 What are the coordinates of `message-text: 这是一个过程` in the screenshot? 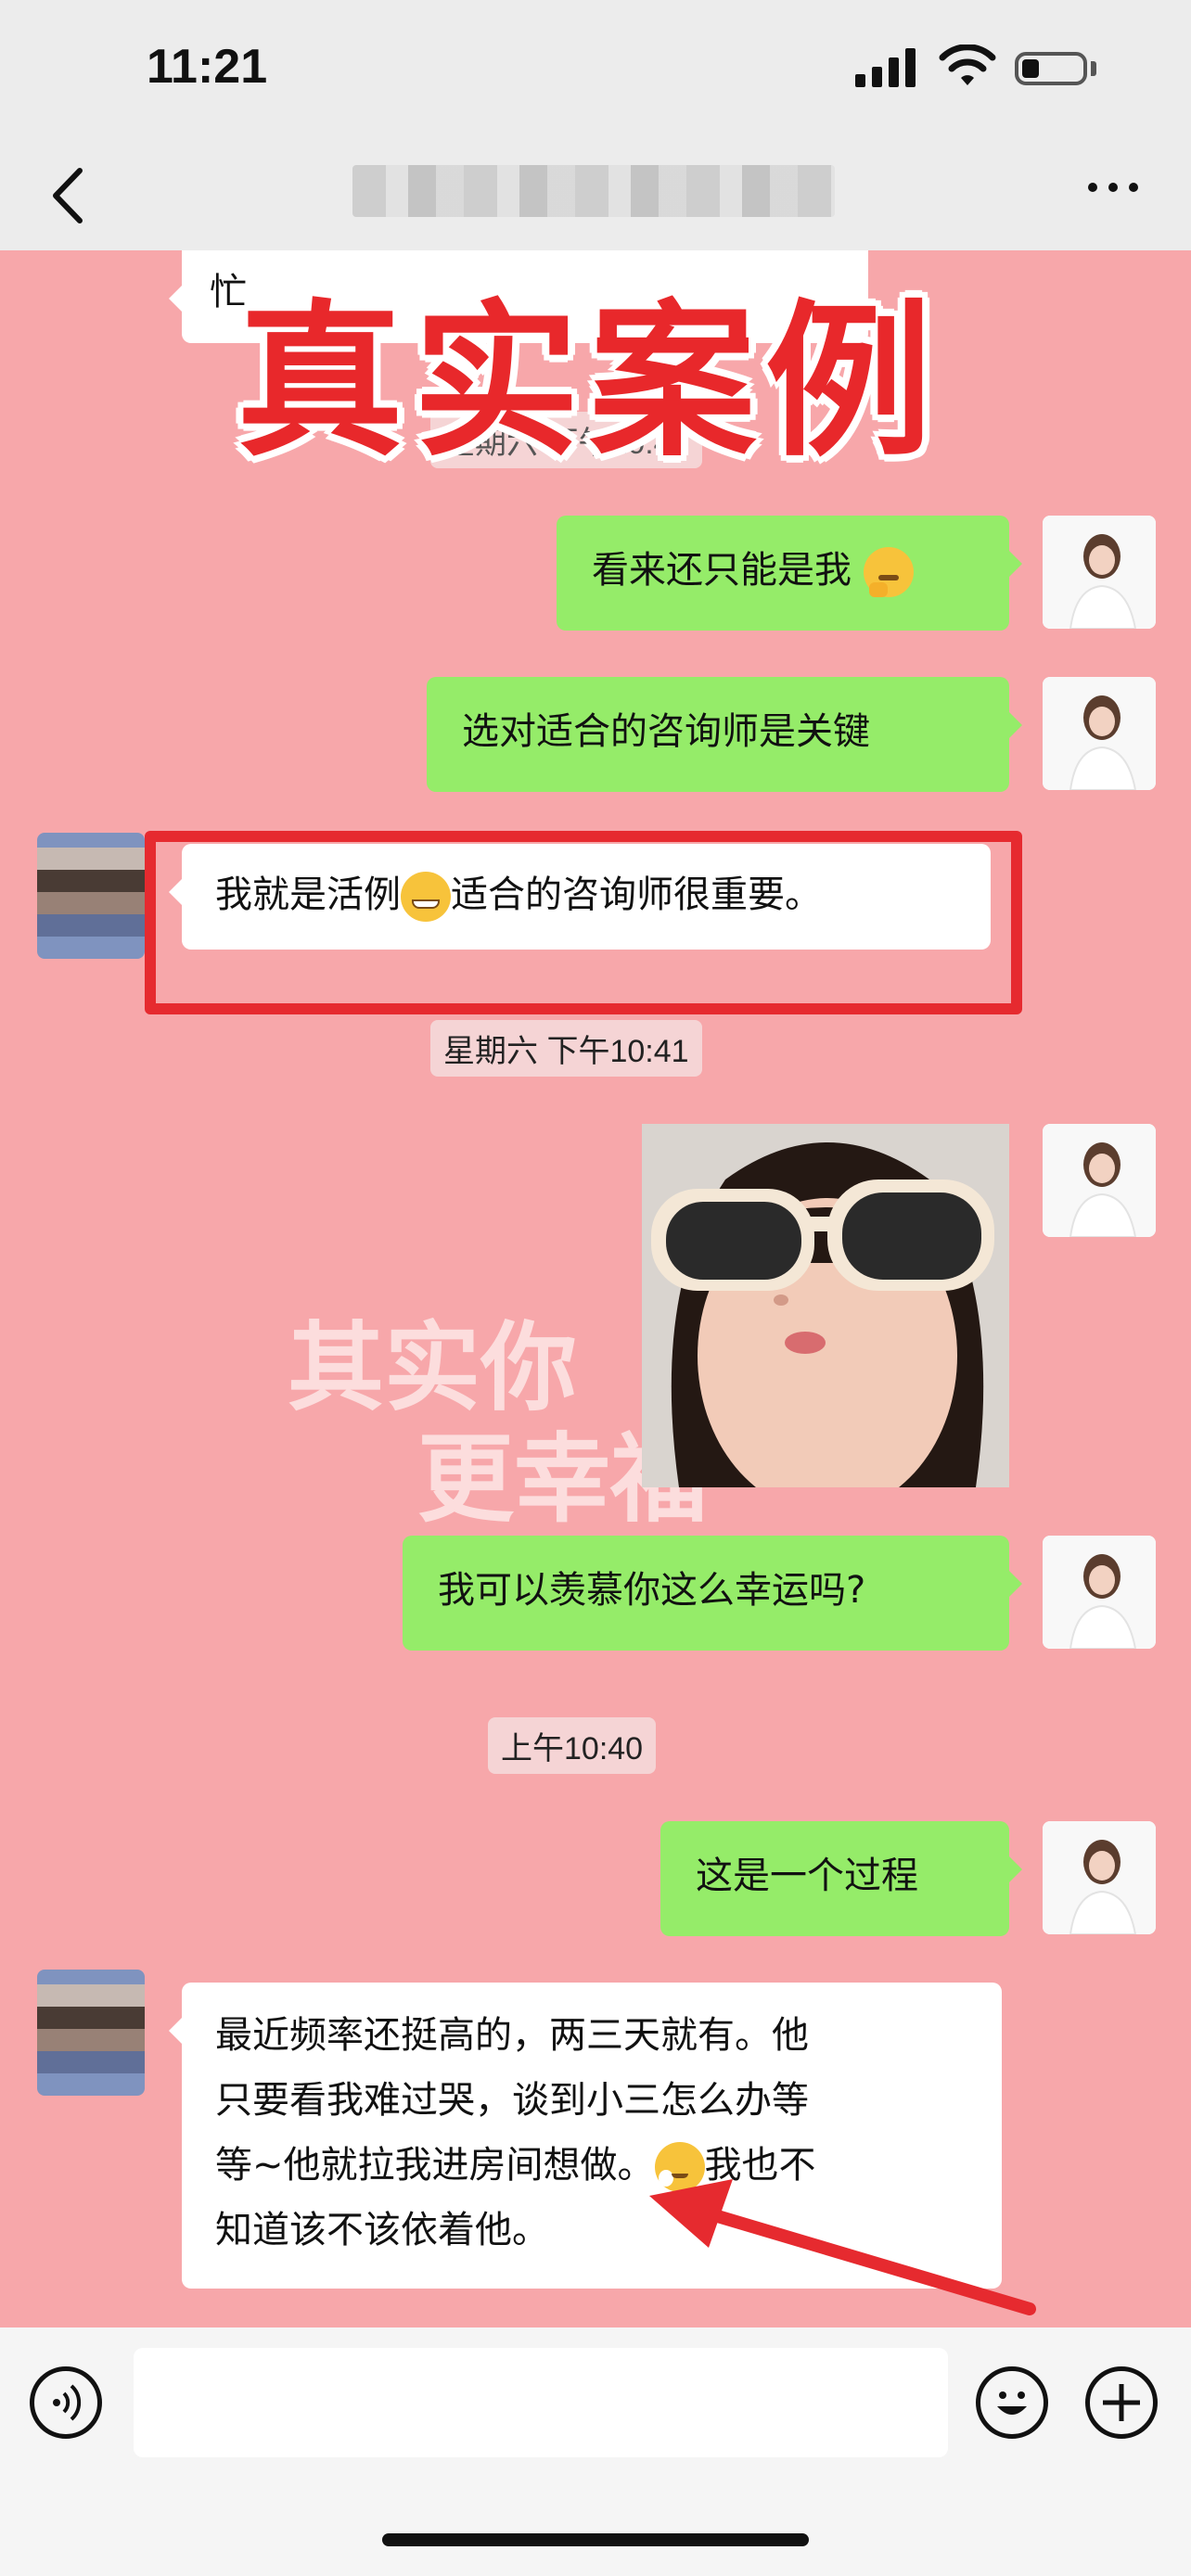 It's located at (807, 1876).